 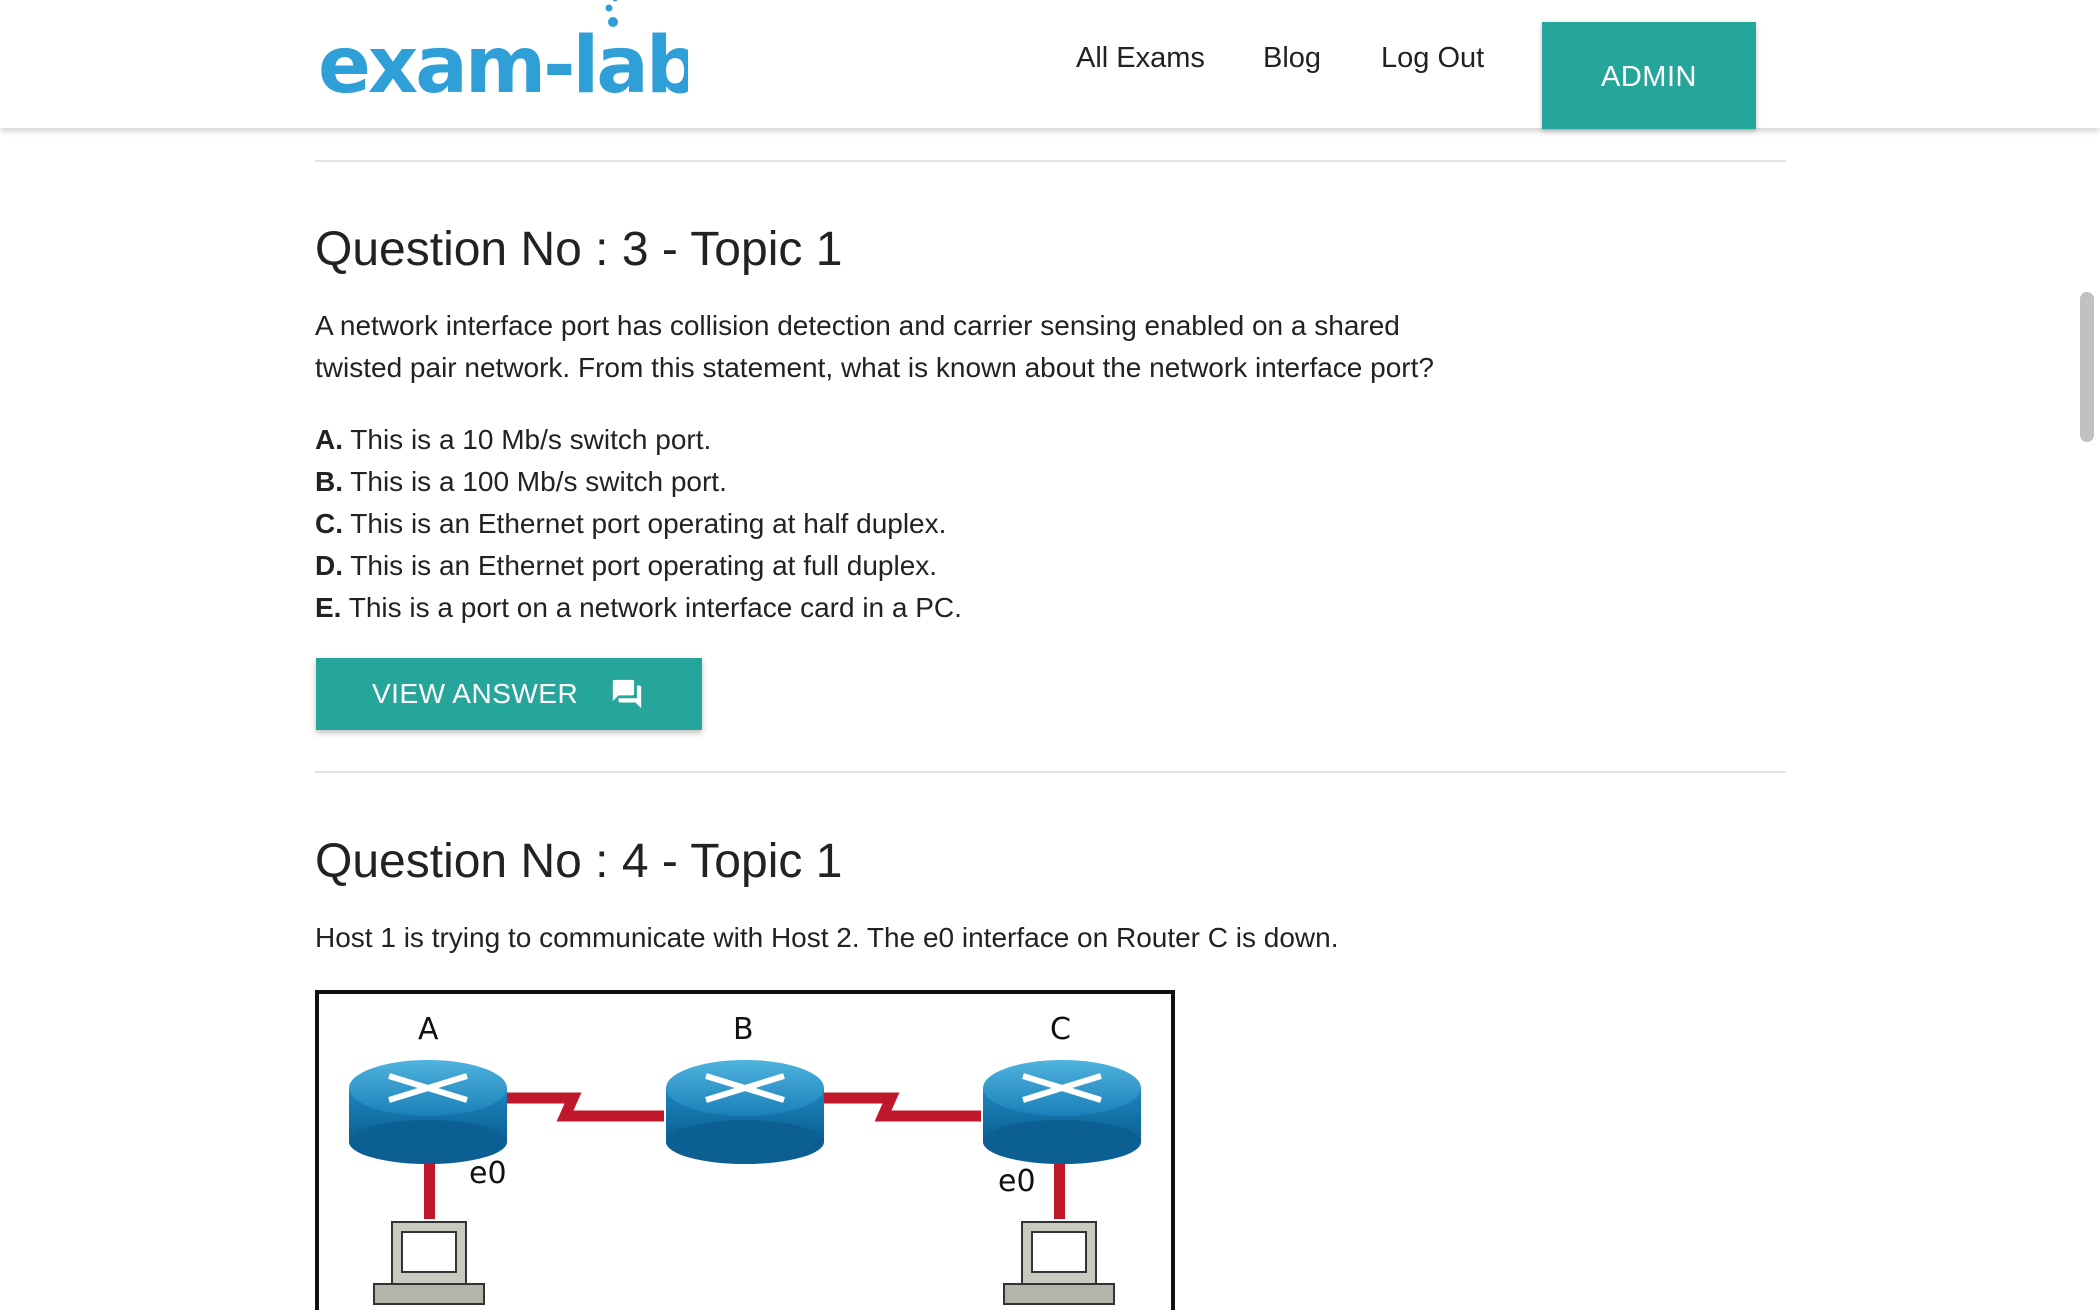 What do you see at coordinates (329, 523) in the screenshot?
I see `option-letter: C.` at bounding box center [329, 523].